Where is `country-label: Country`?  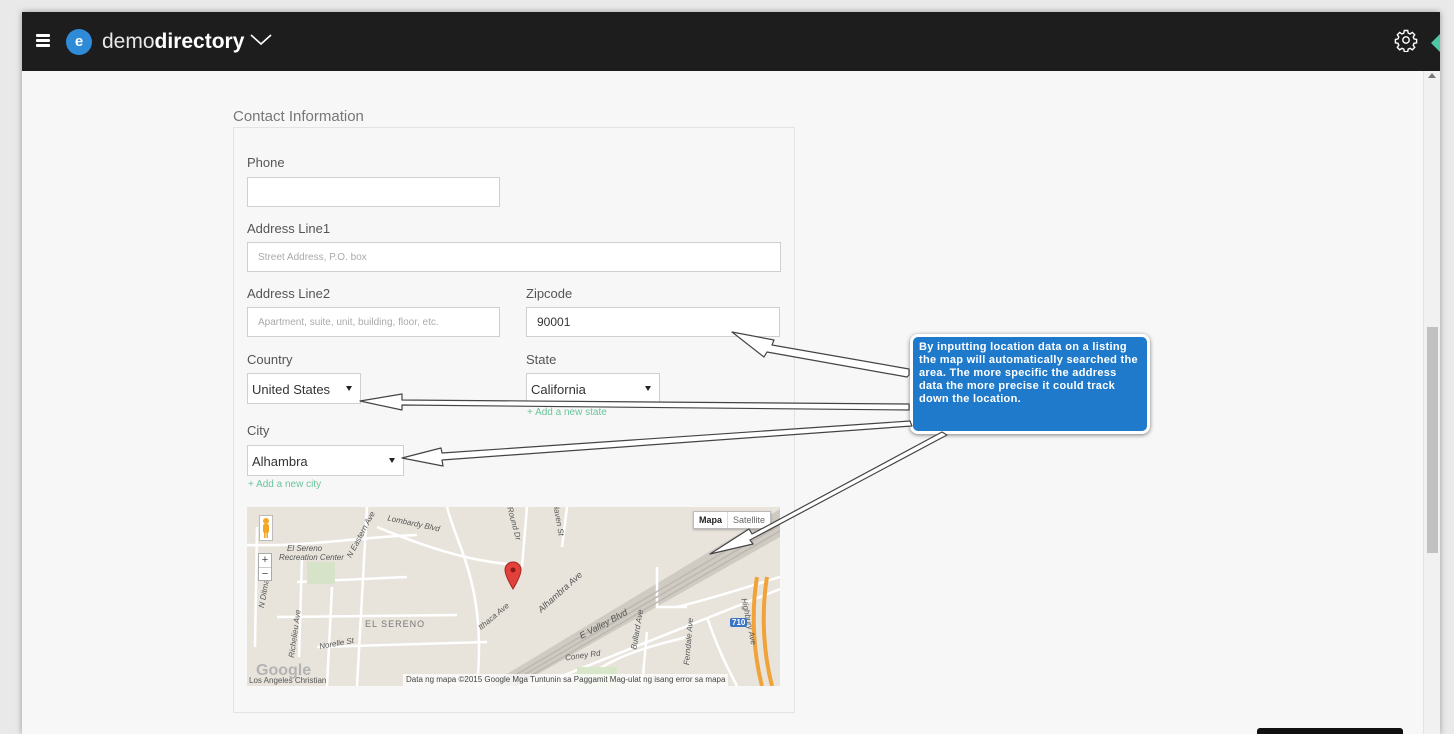
country-label: Country is located at coordinates (270, 359).